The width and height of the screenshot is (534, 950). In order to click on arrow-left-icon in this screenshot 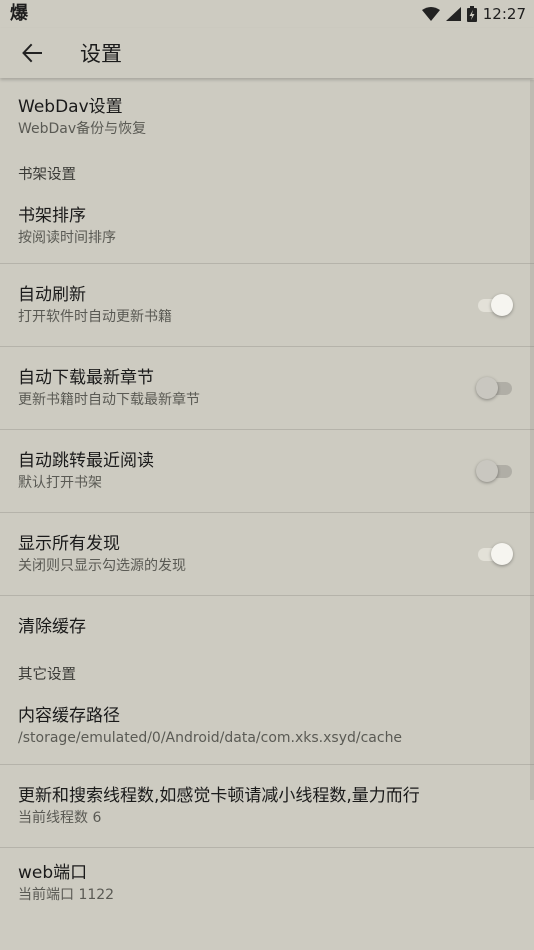, I will do `click(32, 53)`.